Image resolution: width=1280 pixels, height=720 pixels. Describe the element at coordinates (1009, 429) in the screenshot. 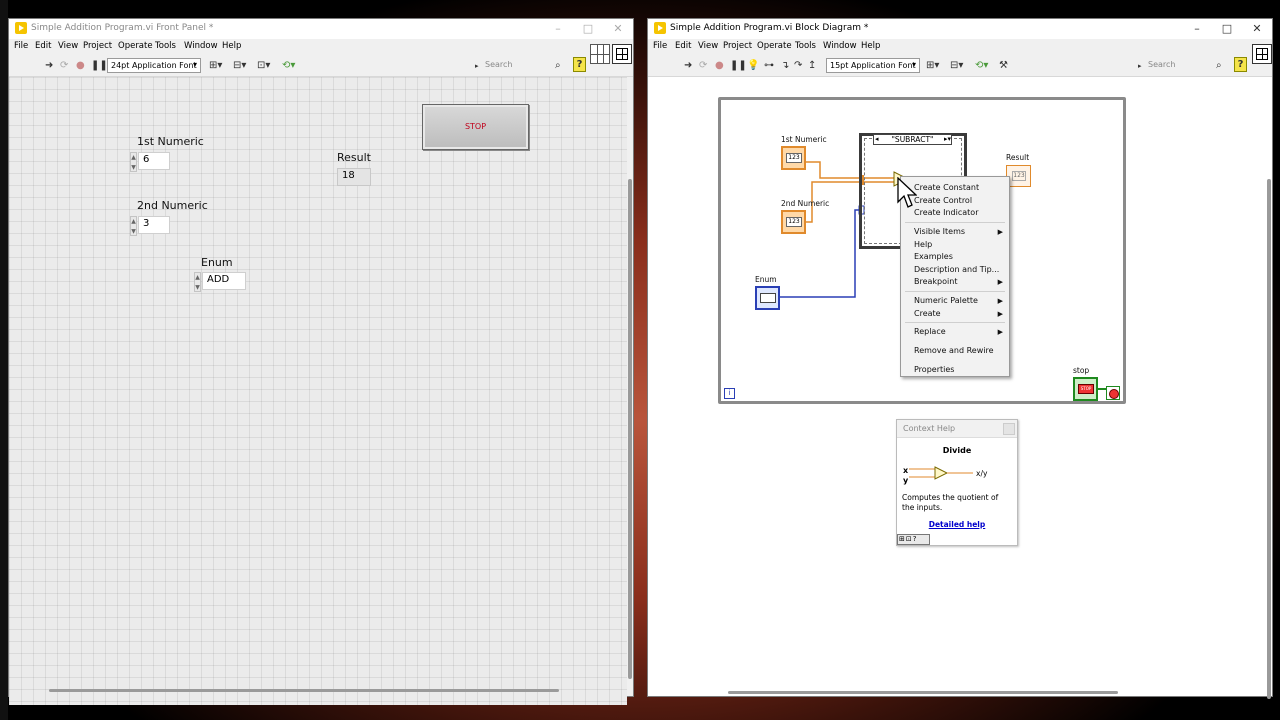

I see `context-help-close-button` at that location.